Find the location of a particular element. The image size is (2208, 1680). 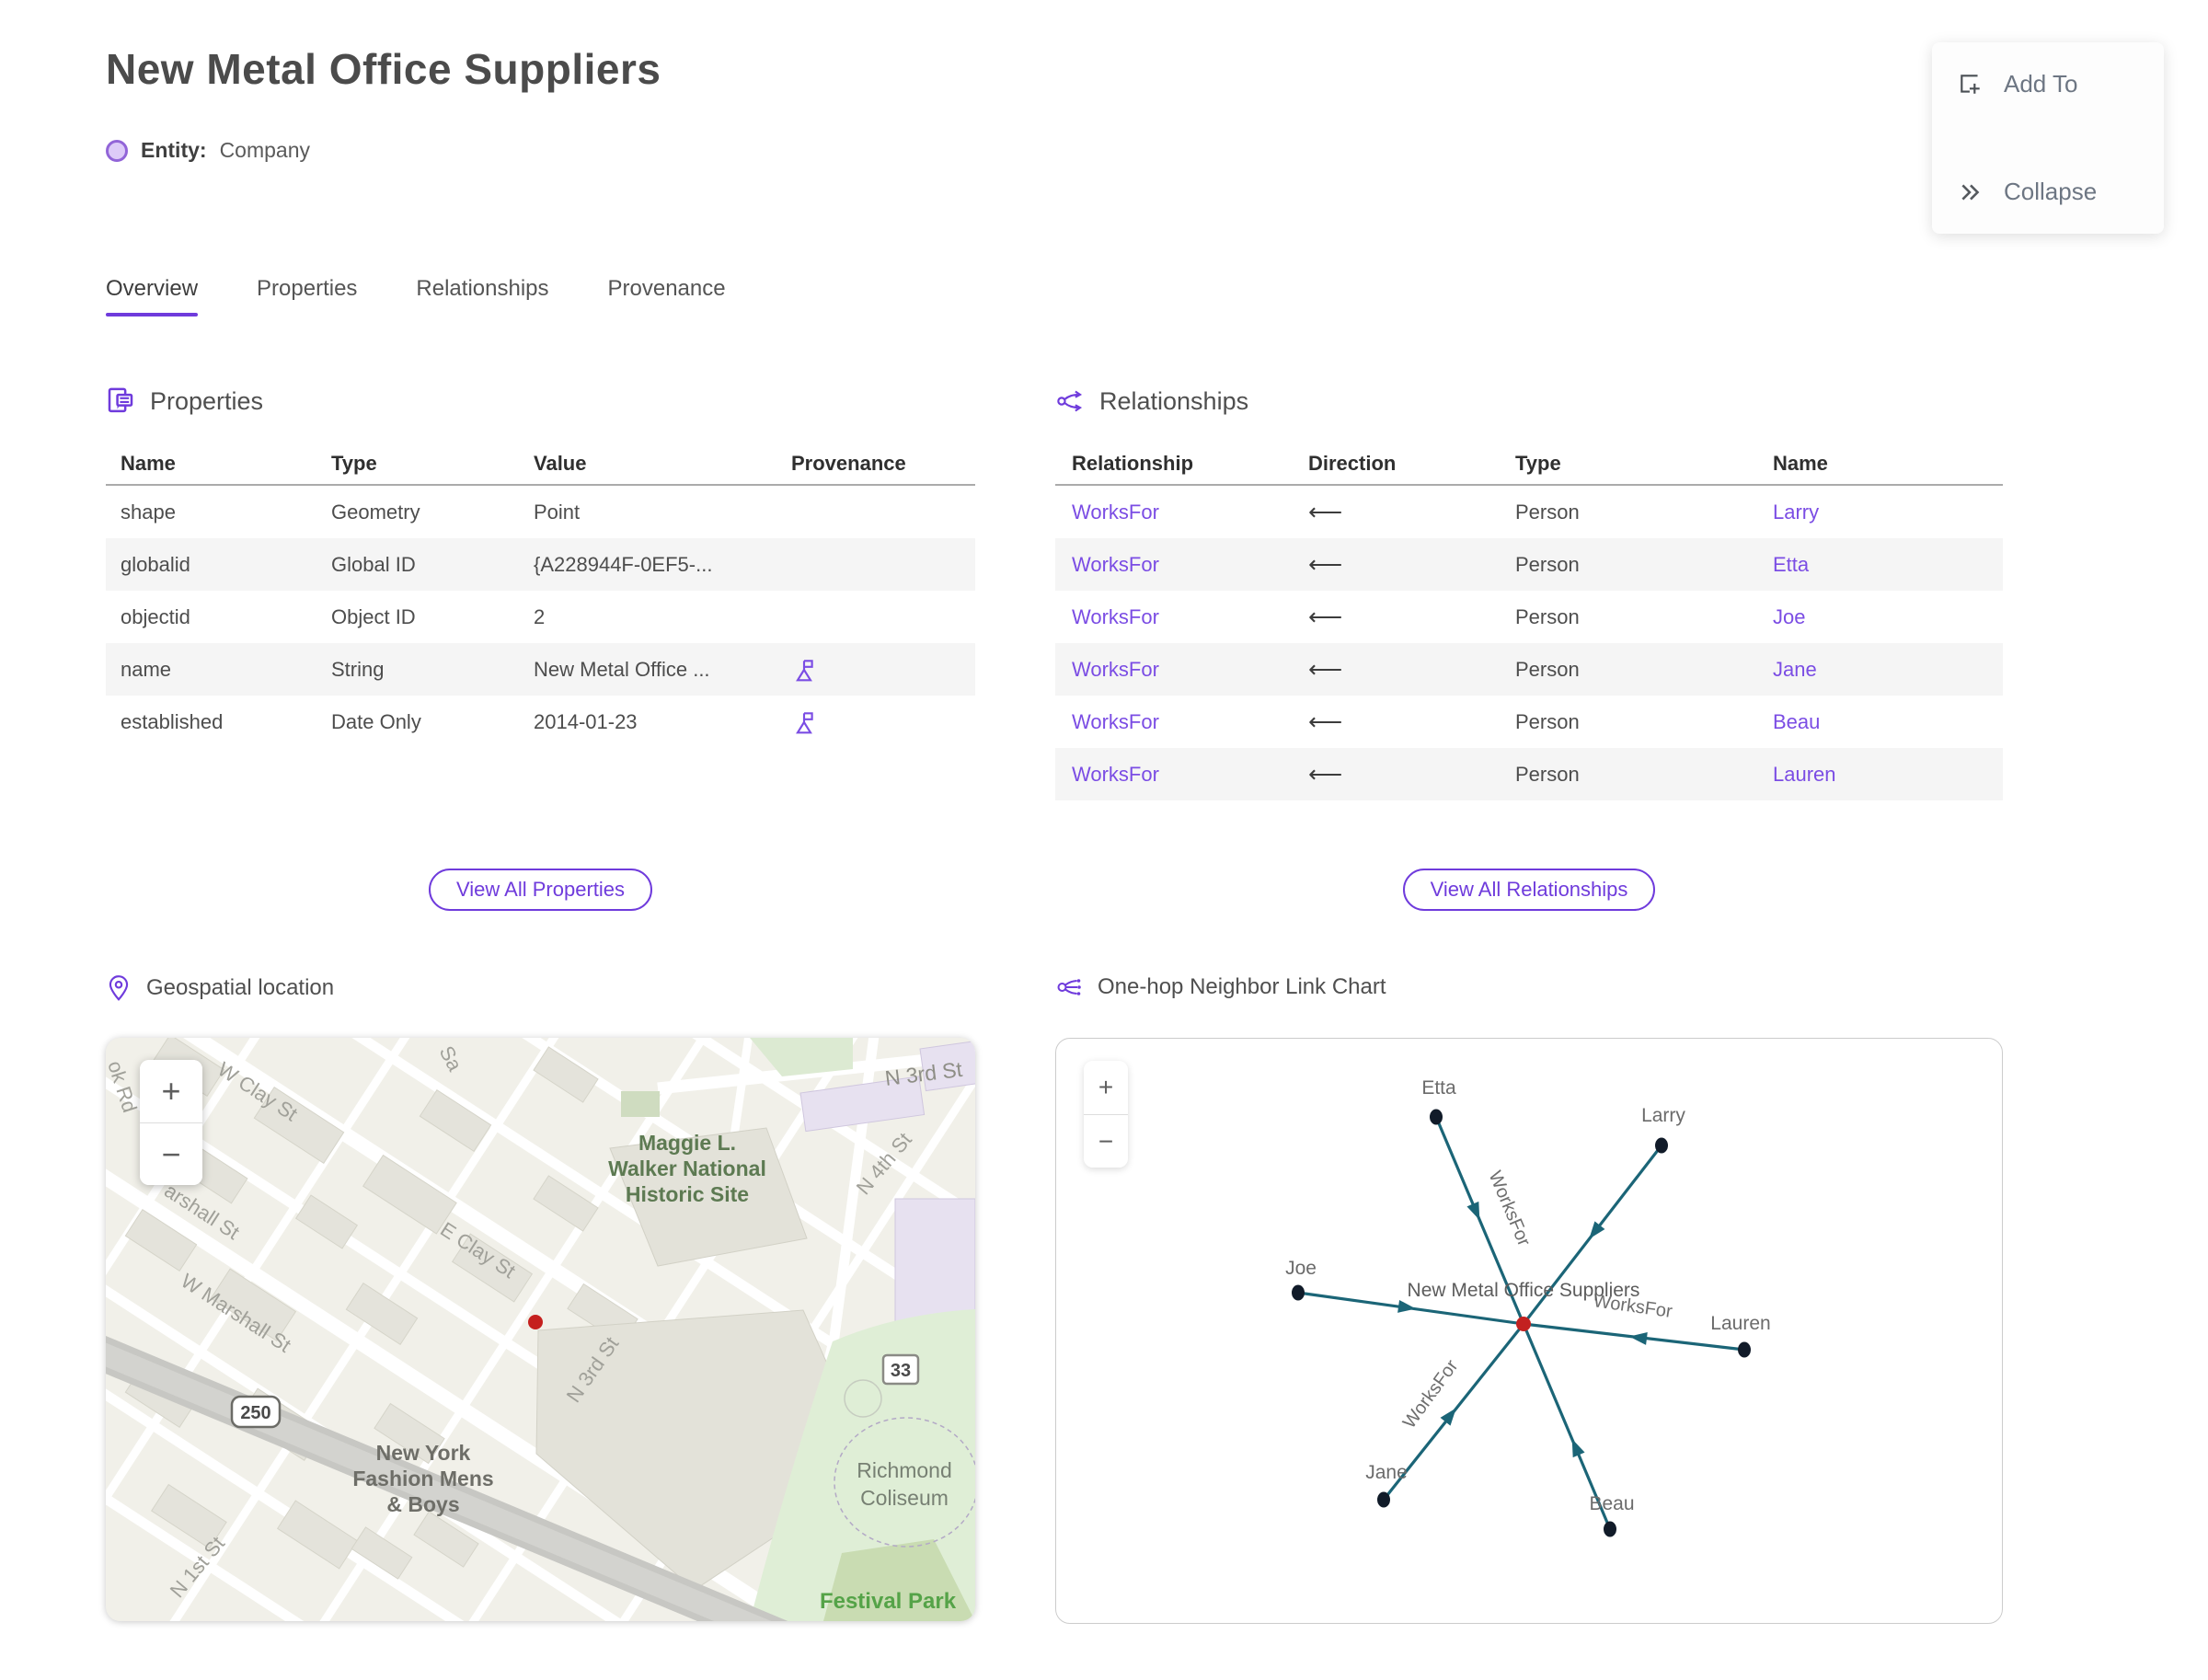

graph-node-beau is located at coordinates (1610, 1529).